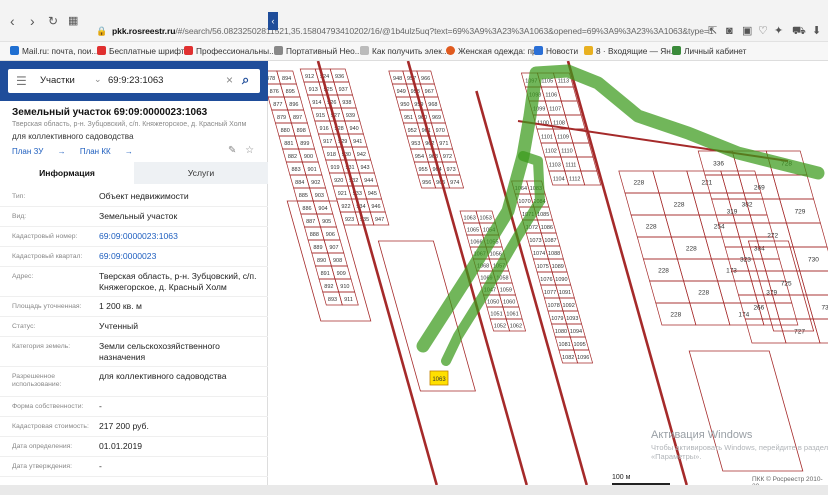 The height and width of the screenshot is (495, 828). Describe the element at coordinates (556, 51) in the screenshot. I see `bookmark-item: Новости` at that location.